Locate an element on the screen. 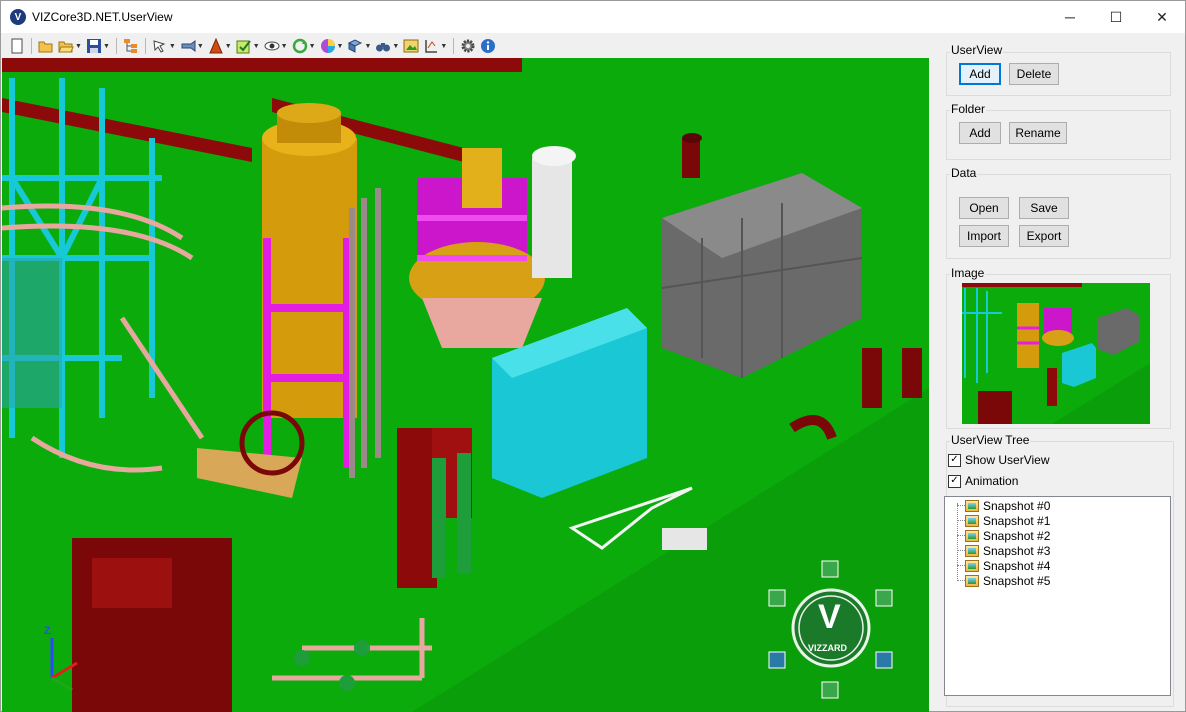 This screenshot has width=1186, height=712. userview-delete-button: Delete is located at coordinates (1034, 74).